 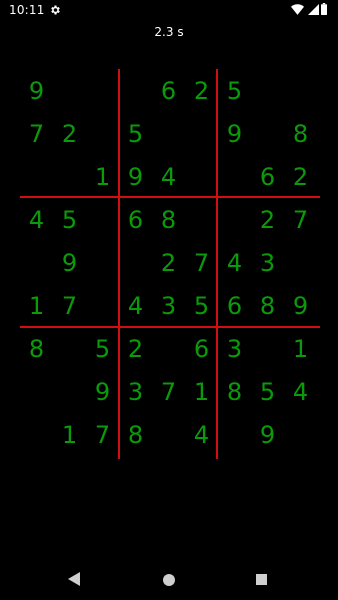 What do you see at coordinates (55, 10) in the screenshot?
I see `settings-gear-icon` at bounding box center [55, 10].